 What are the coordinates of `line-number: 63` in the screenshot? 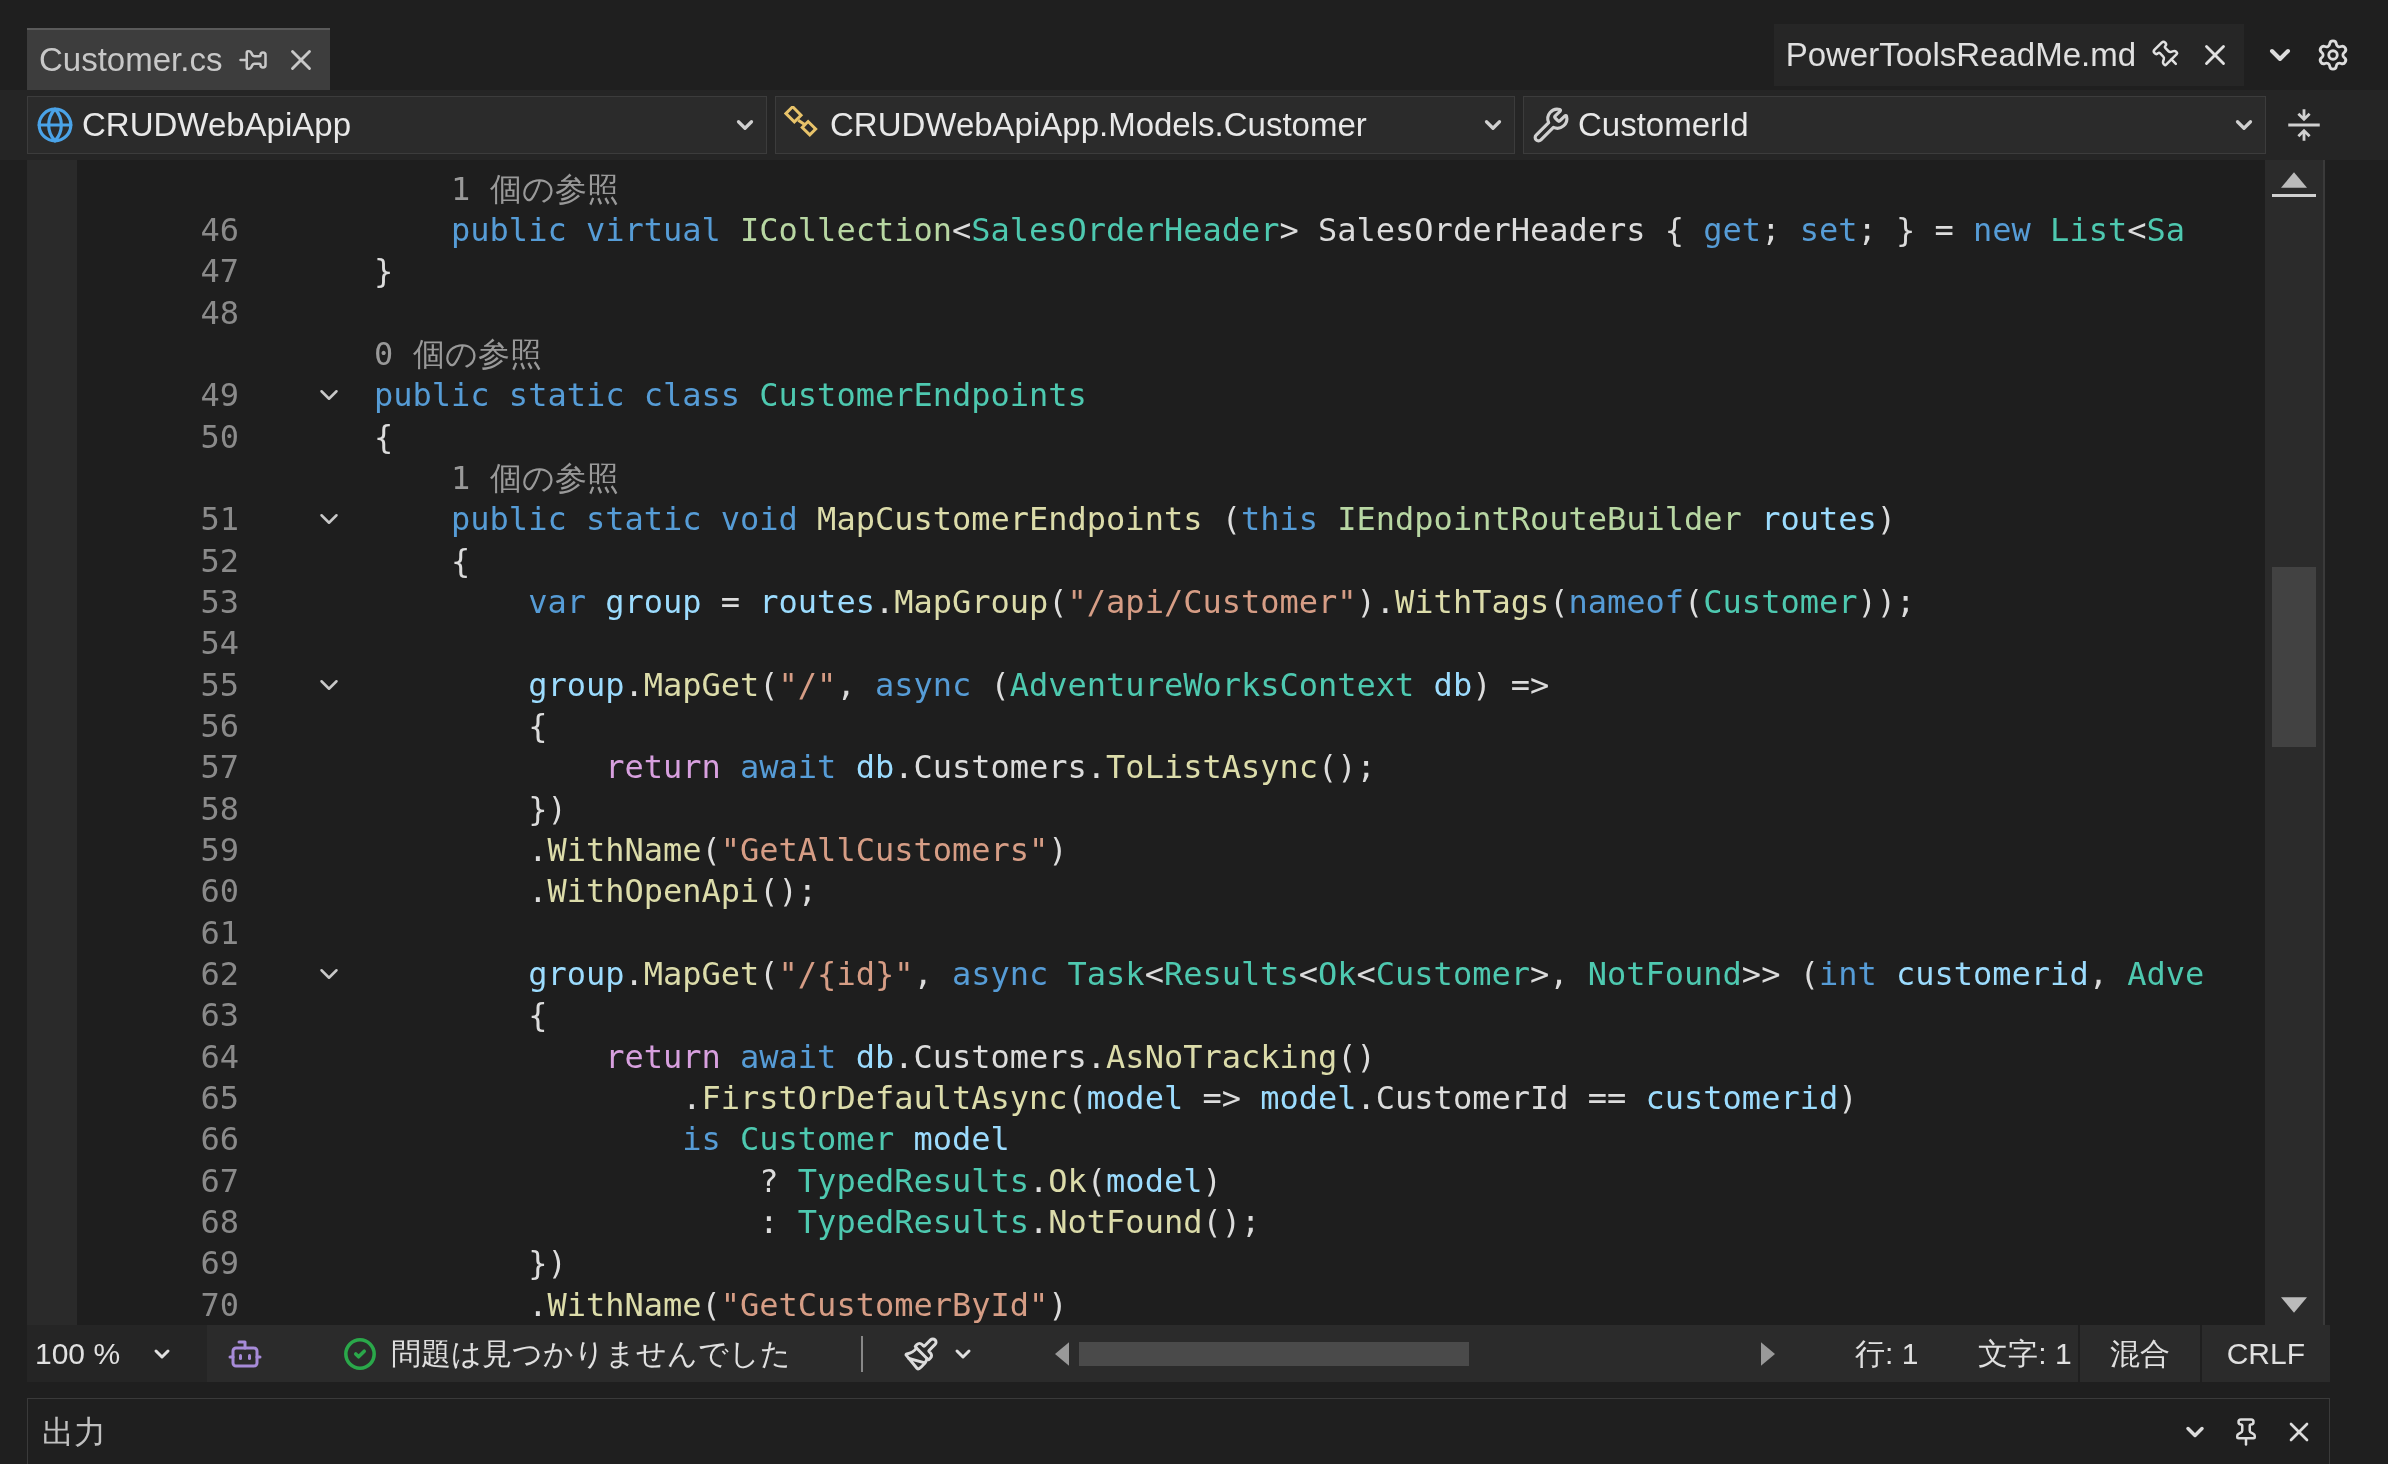 It's located at (219, 1015).